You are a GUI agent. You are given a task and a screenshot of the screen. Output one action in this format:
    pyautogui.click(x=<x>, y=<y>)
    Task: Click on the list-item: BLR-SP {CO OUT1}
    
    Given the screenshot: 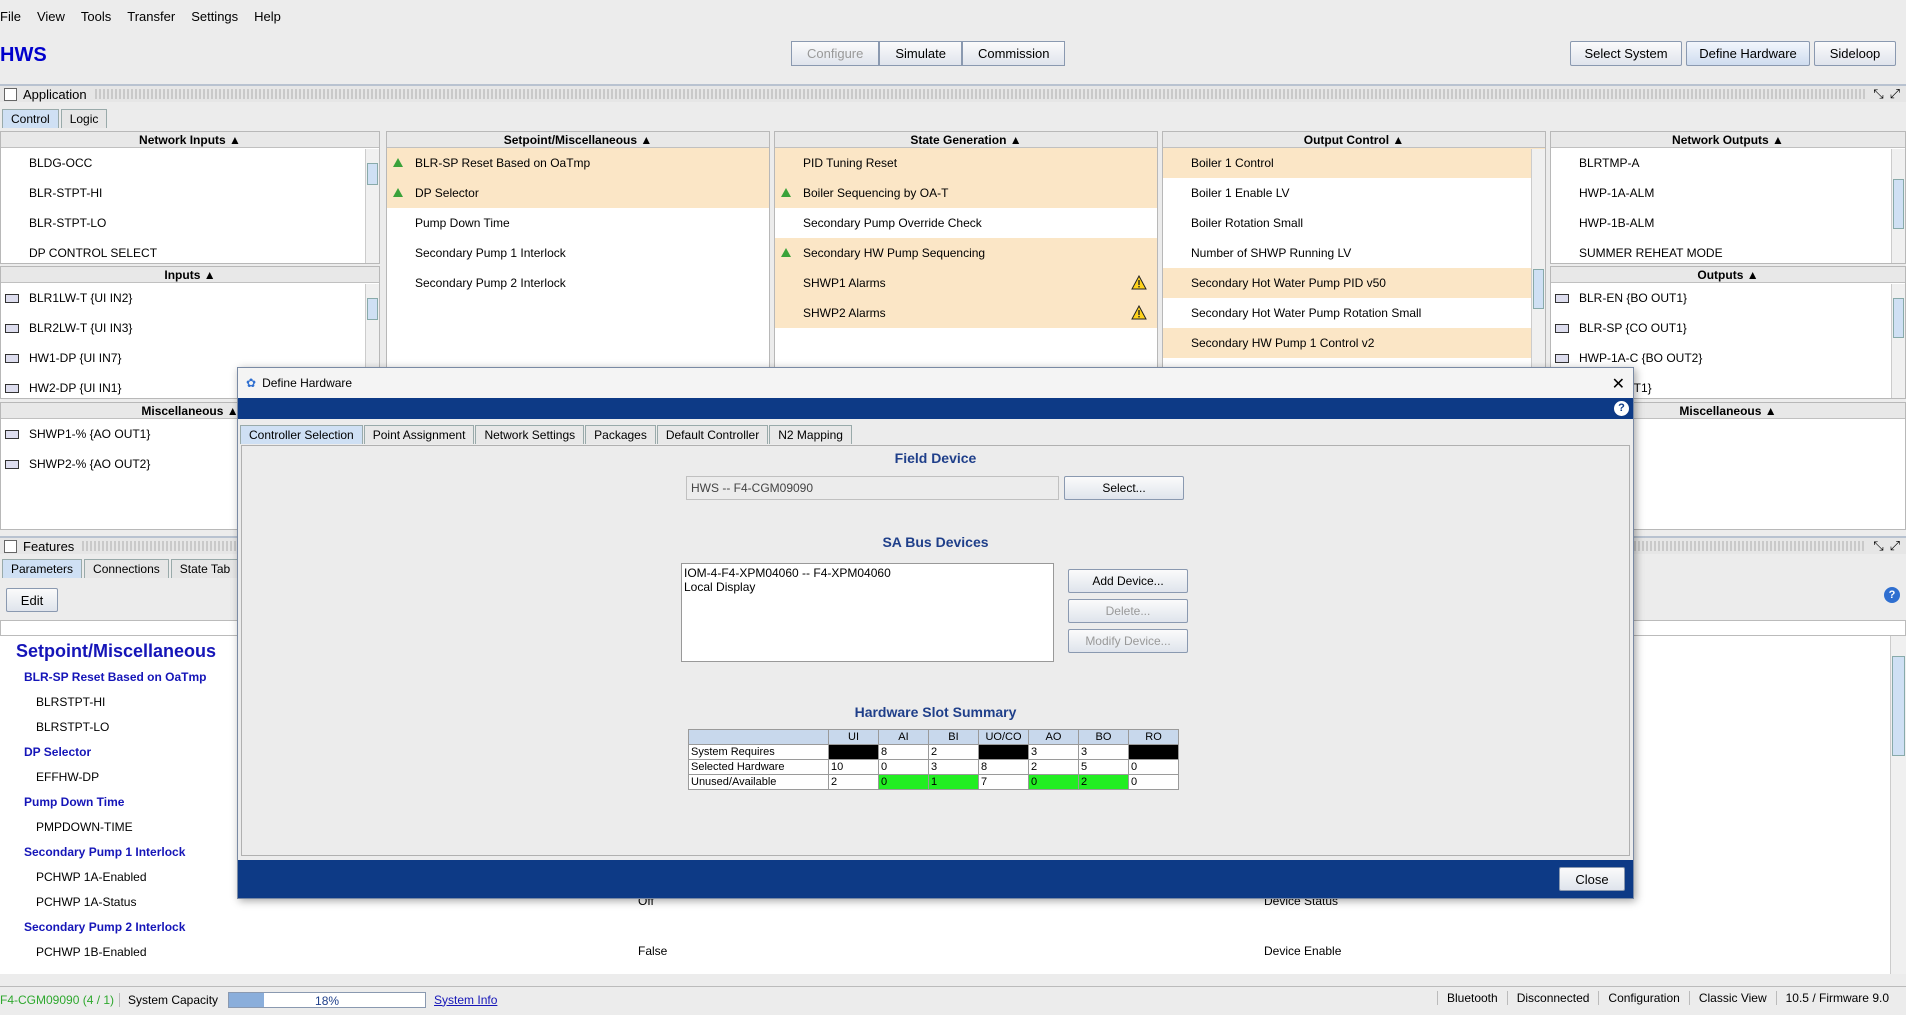 What is the action you would take?
    pyautogui.click(x=1728, y=328)
    